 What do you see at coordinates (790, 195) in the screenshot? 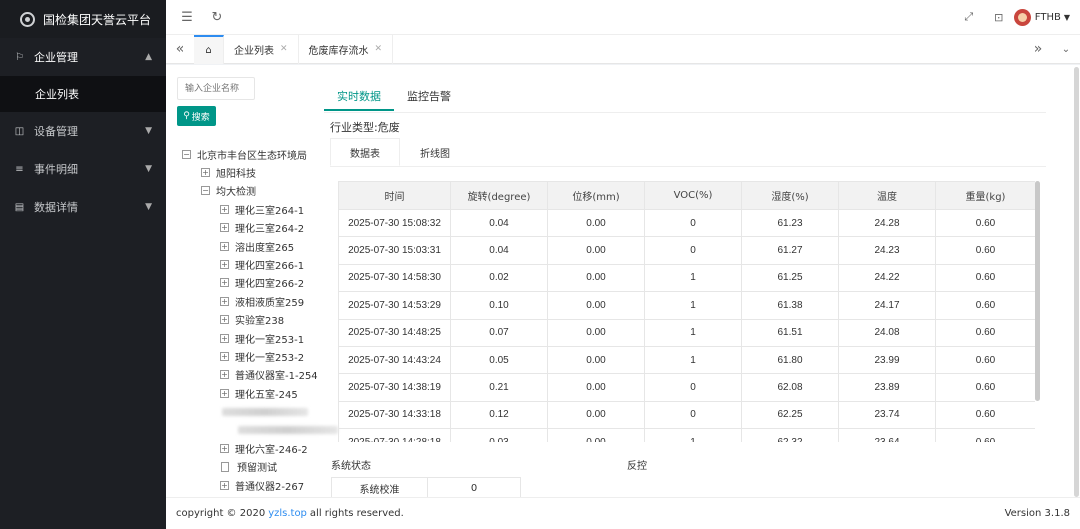
I see `column-header: 湿度(%)` at bounding box center [790, 195].